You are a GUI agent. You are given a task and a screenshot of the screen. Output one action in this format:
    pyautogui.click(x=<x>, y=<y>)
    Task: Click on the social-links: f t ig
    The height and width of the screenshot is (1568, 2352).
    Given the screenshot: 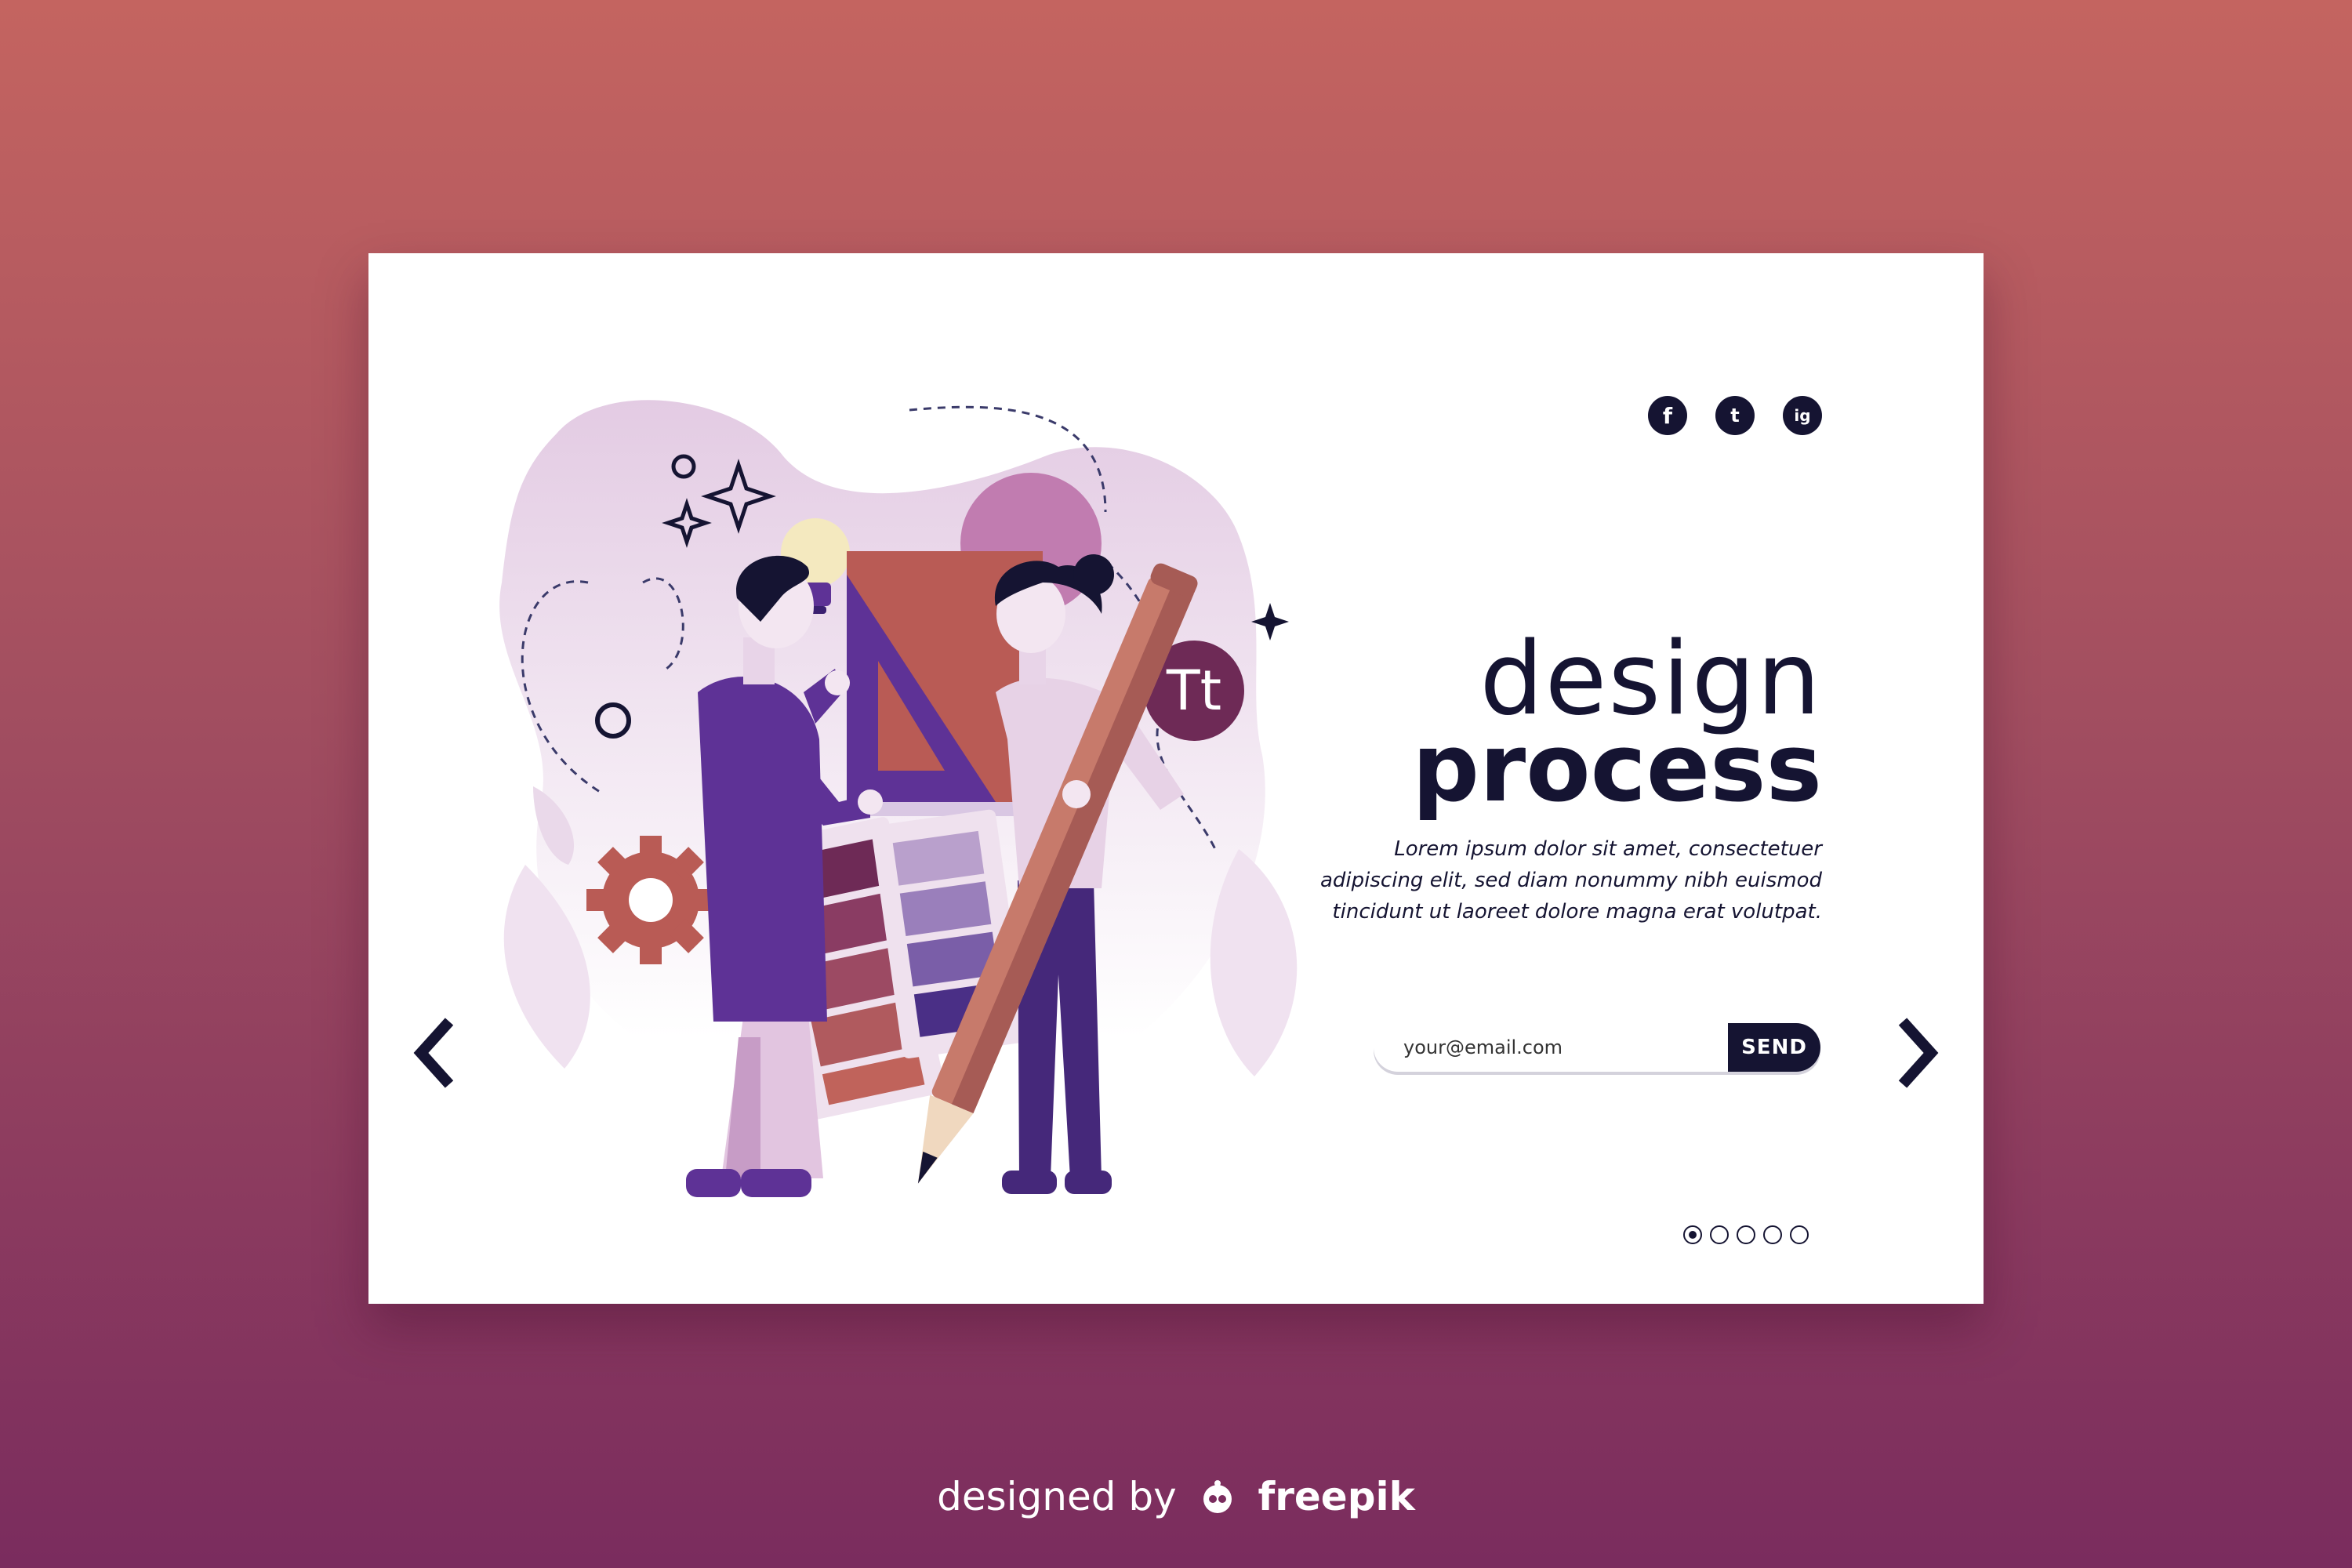 What is the action you would take?
    pyautogui.click(x=1735, y=415)
    